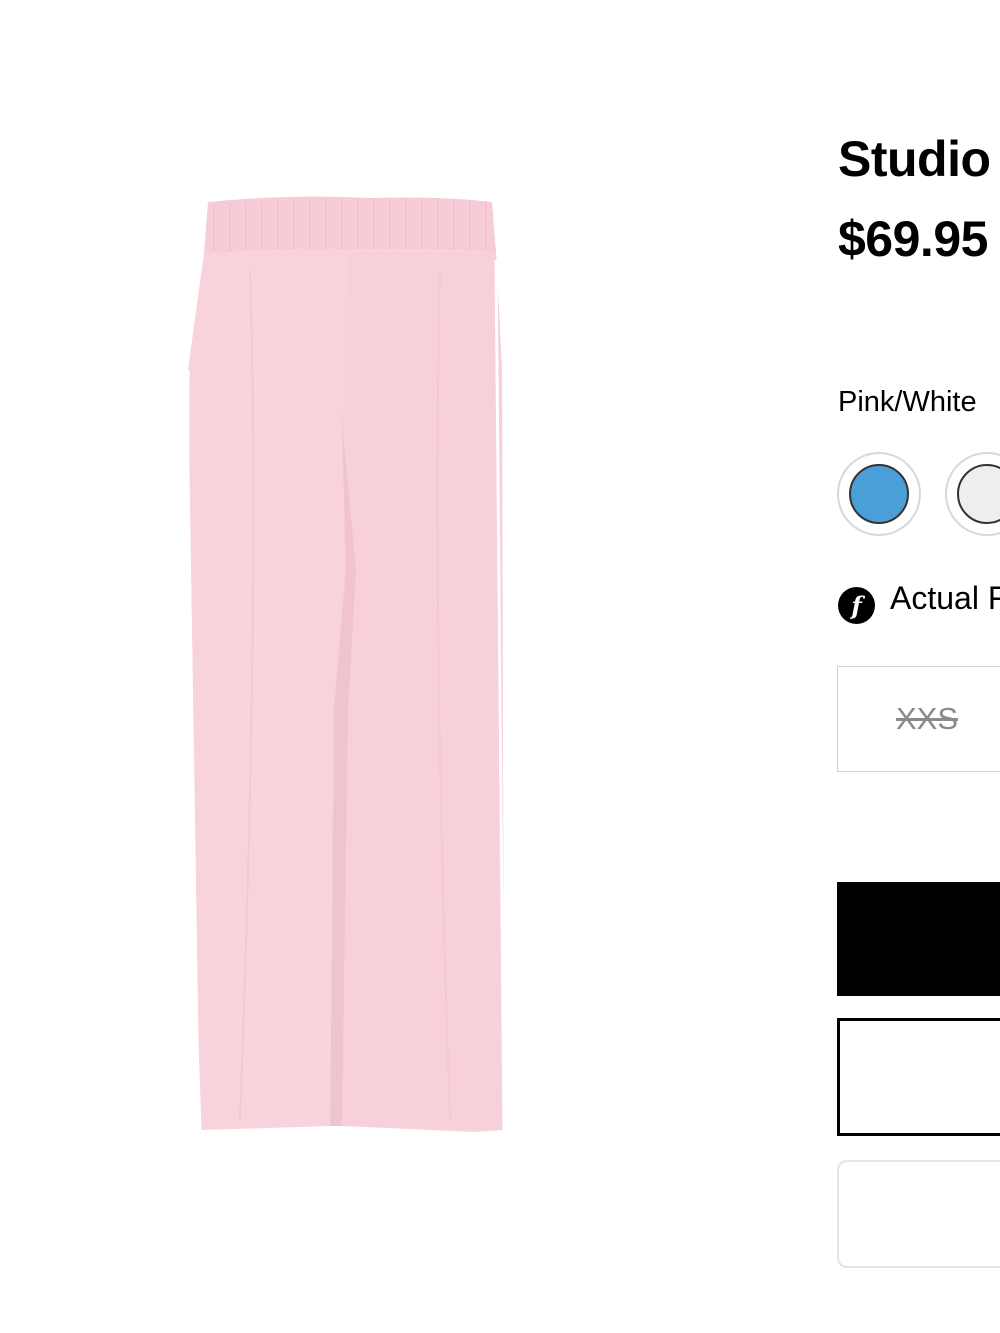  I want to click on selected-color-label: Pink/White, so click(907, 402).